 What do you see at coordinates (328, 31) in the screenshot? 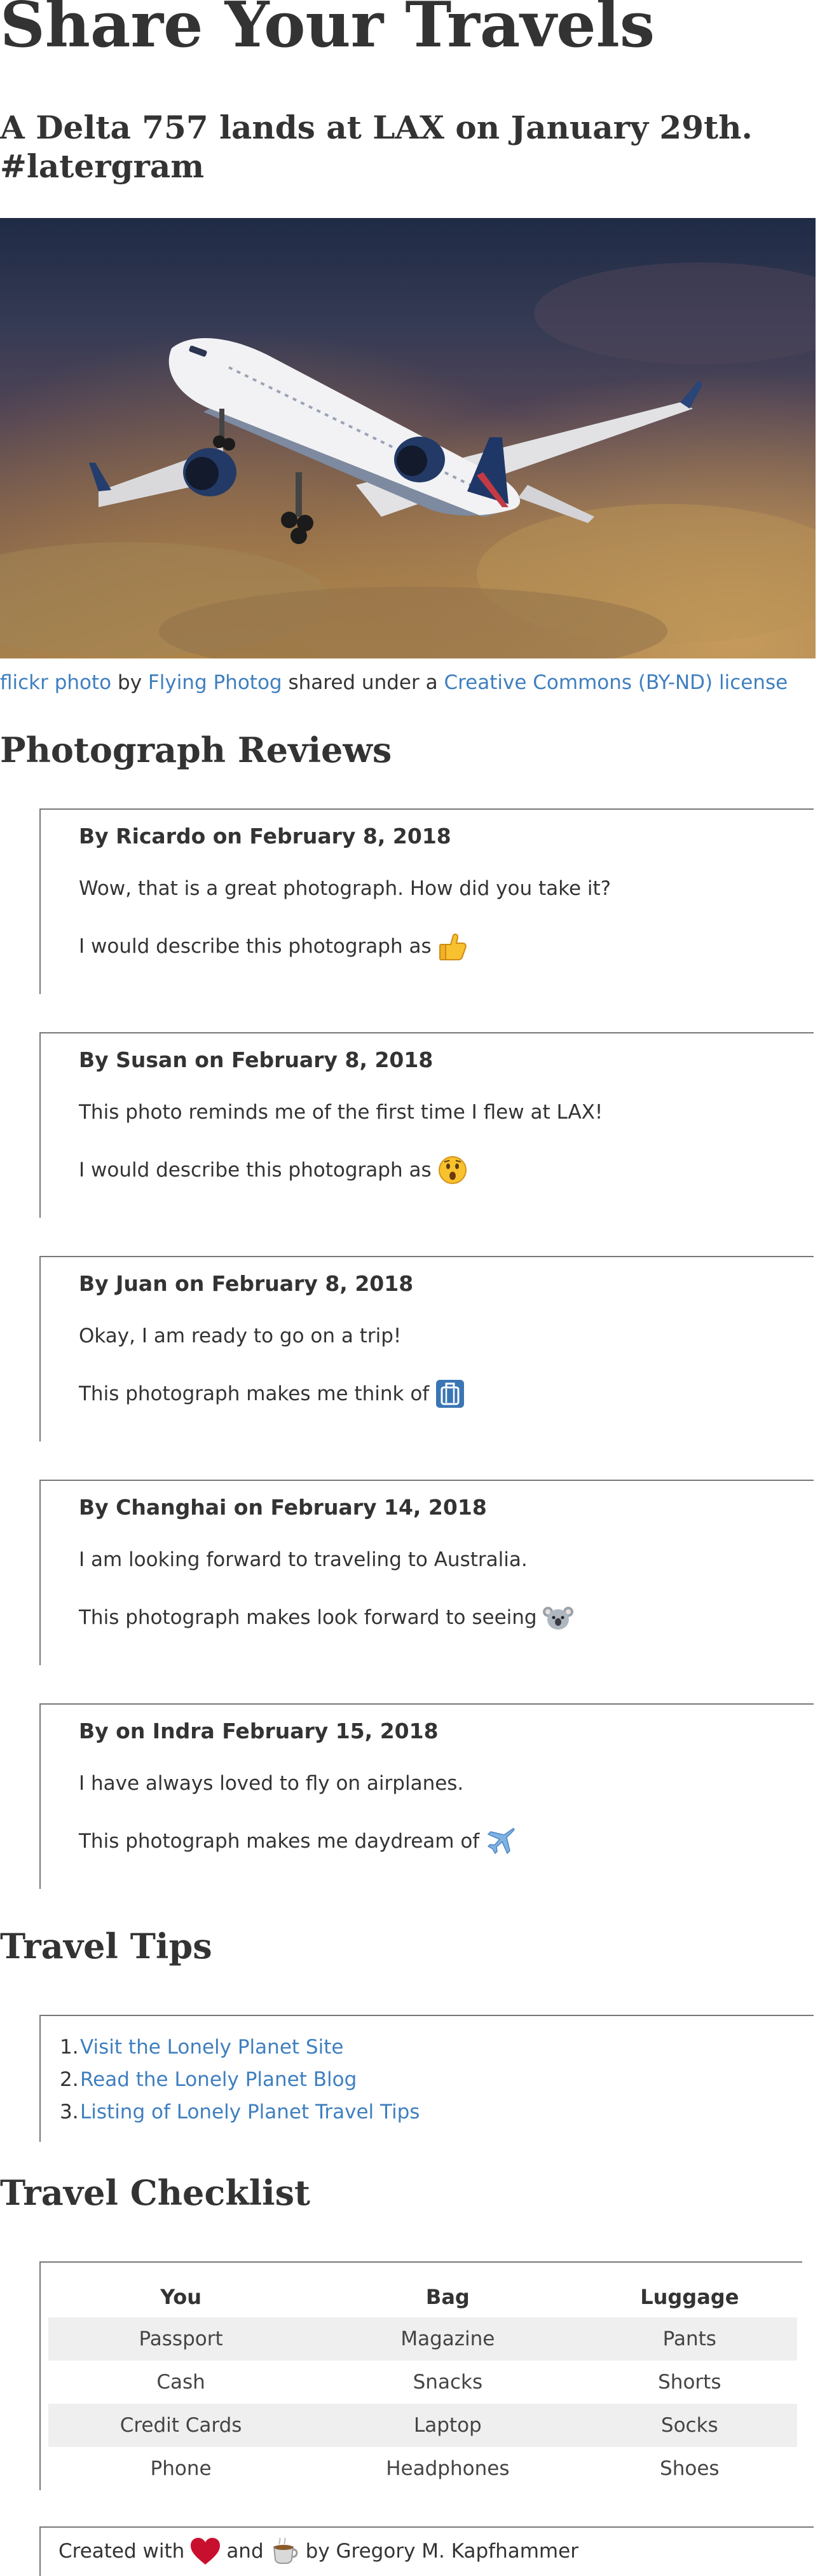
I see `page-title: Share Your Travels` at bounding box center [328, 31].